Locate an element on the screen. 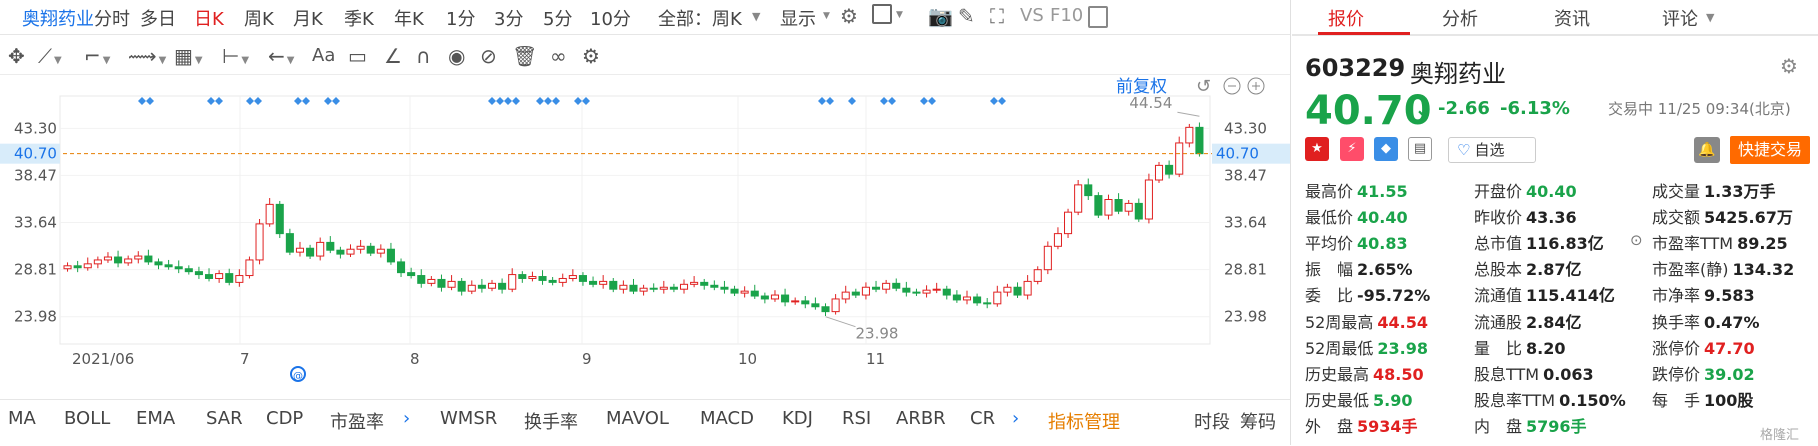  period-quarterly-k: 季K is located at coordinates (359, 18).